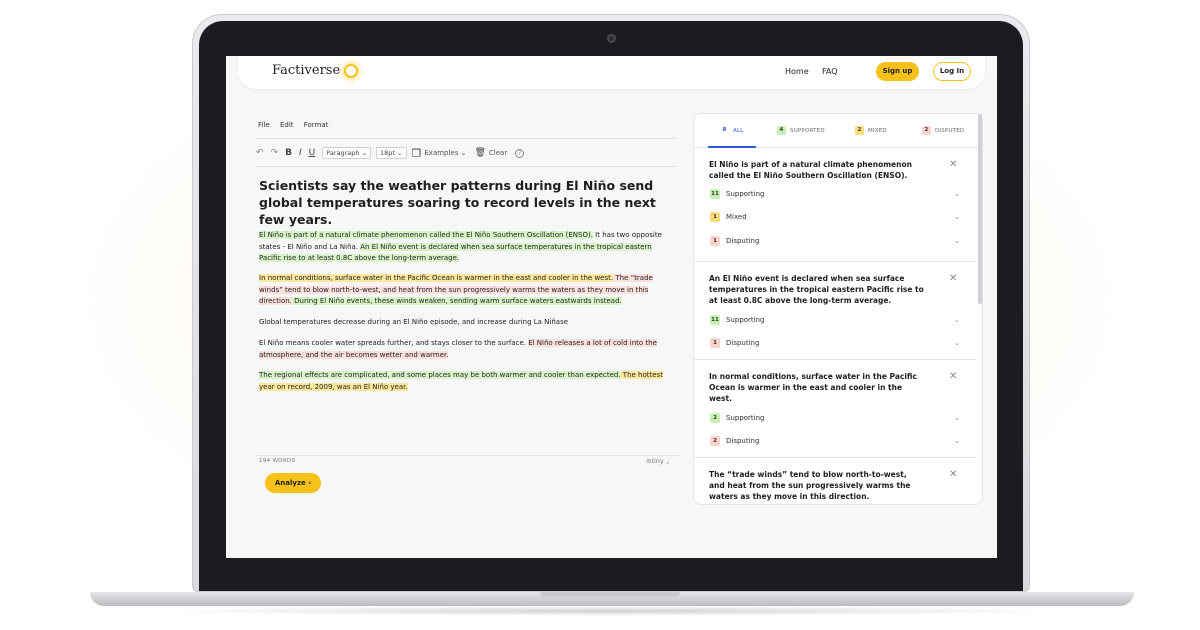 This screenshot has width=1200, height=630. I want to click on top-nav: Factiverse Home FAQ Sign up Log In, so click(611, 72).